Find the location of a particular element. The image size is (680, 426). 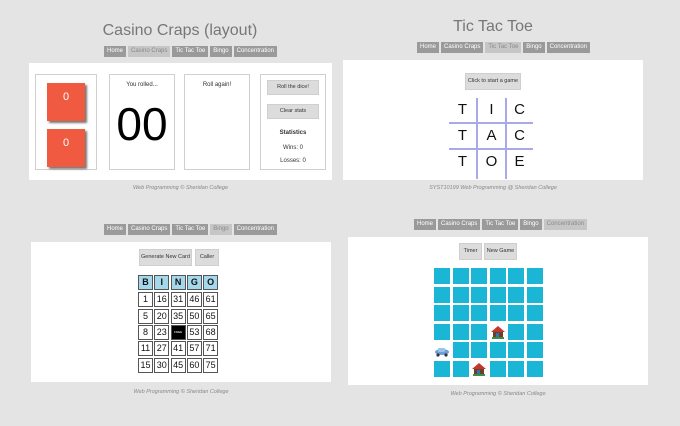

timer-button: Timer is located at coordinates (470, 251).